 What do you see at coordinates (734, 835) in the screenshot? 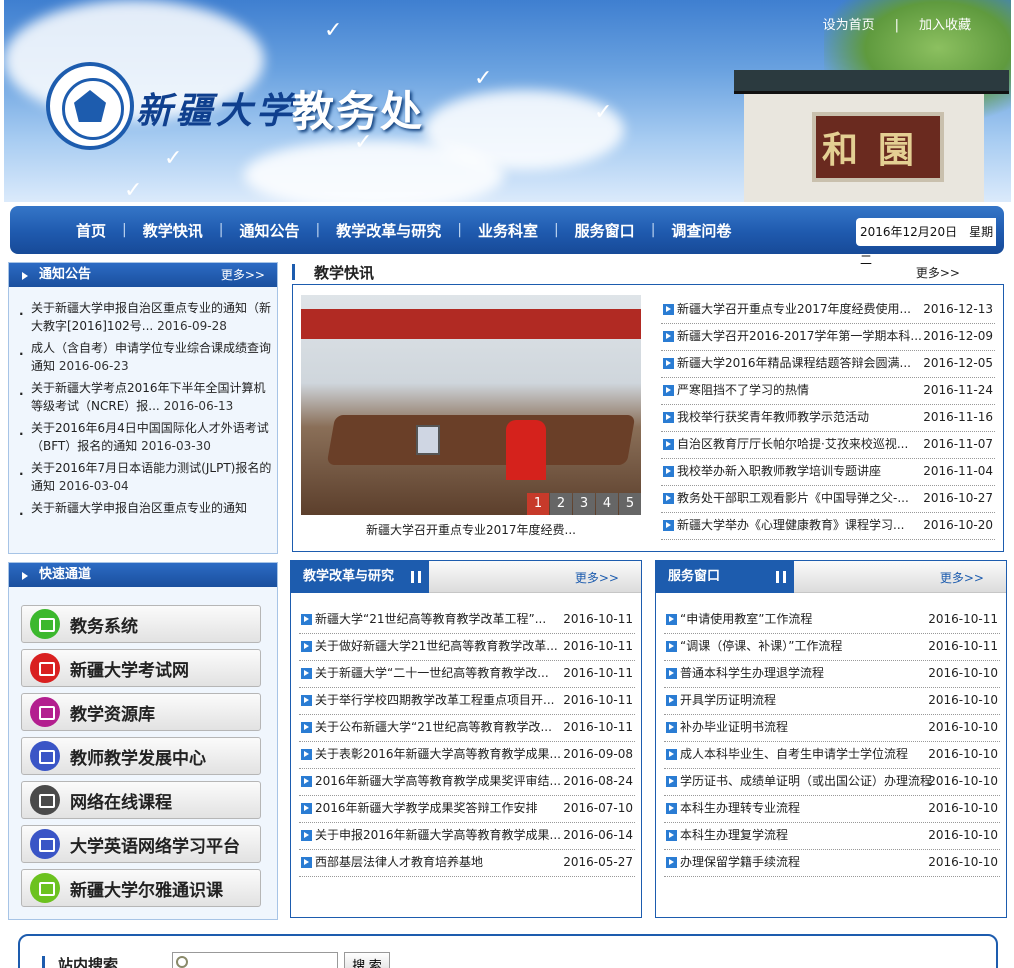
I see `service-item-title: 本科生办理复学流程` at bounding box center [734, 835].